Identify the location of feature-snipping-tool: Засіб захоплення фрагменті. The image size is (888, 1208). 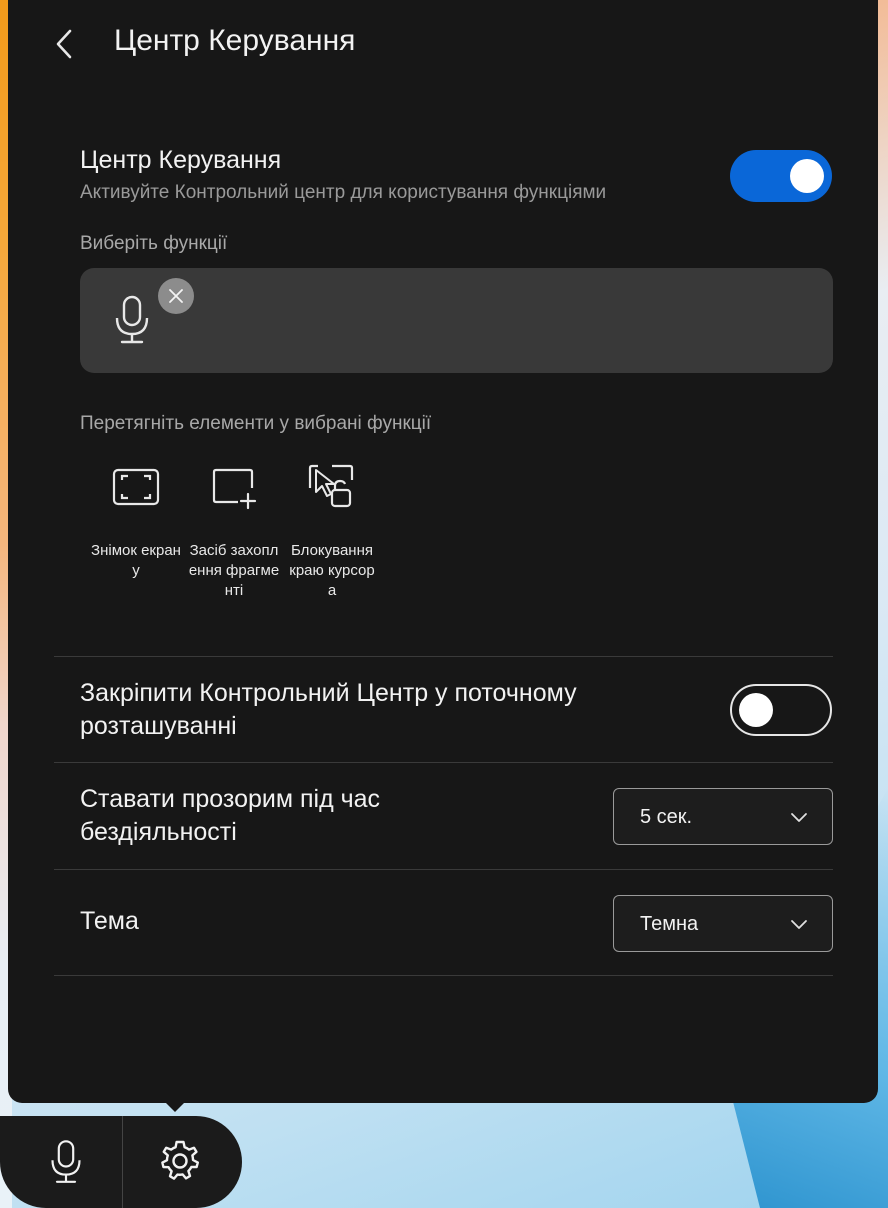
(234, 531).